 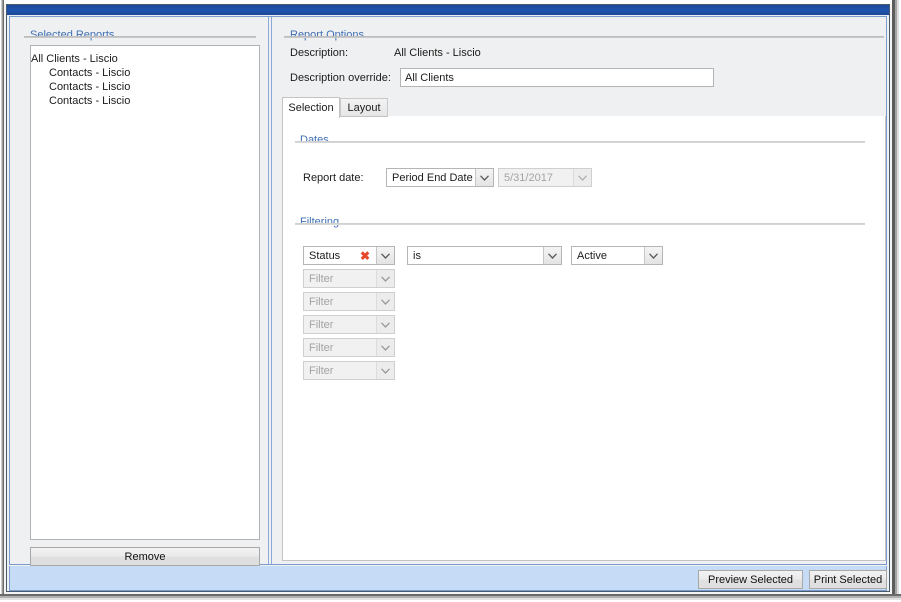 What do you see at coordinates (448, 578) in the screenshot?
I see `bottom-action-bar: Preview Selected Print Selected` at bounding box center [448, 578].